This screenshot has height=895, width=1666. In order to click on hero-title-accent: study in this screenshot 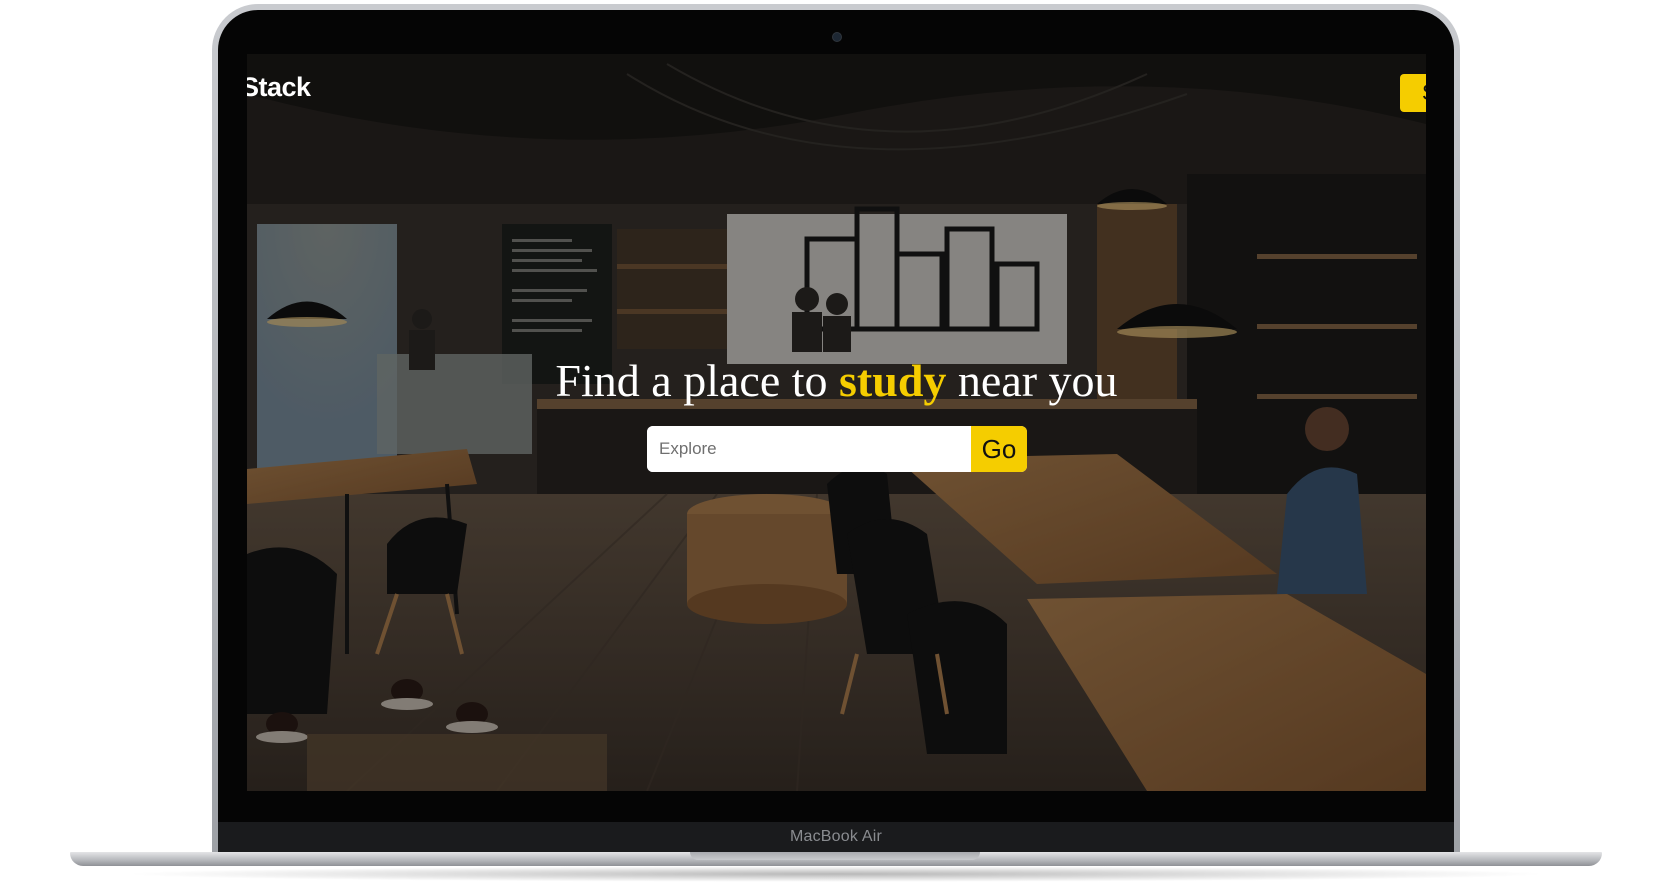, I will do `click(893, 380)`.